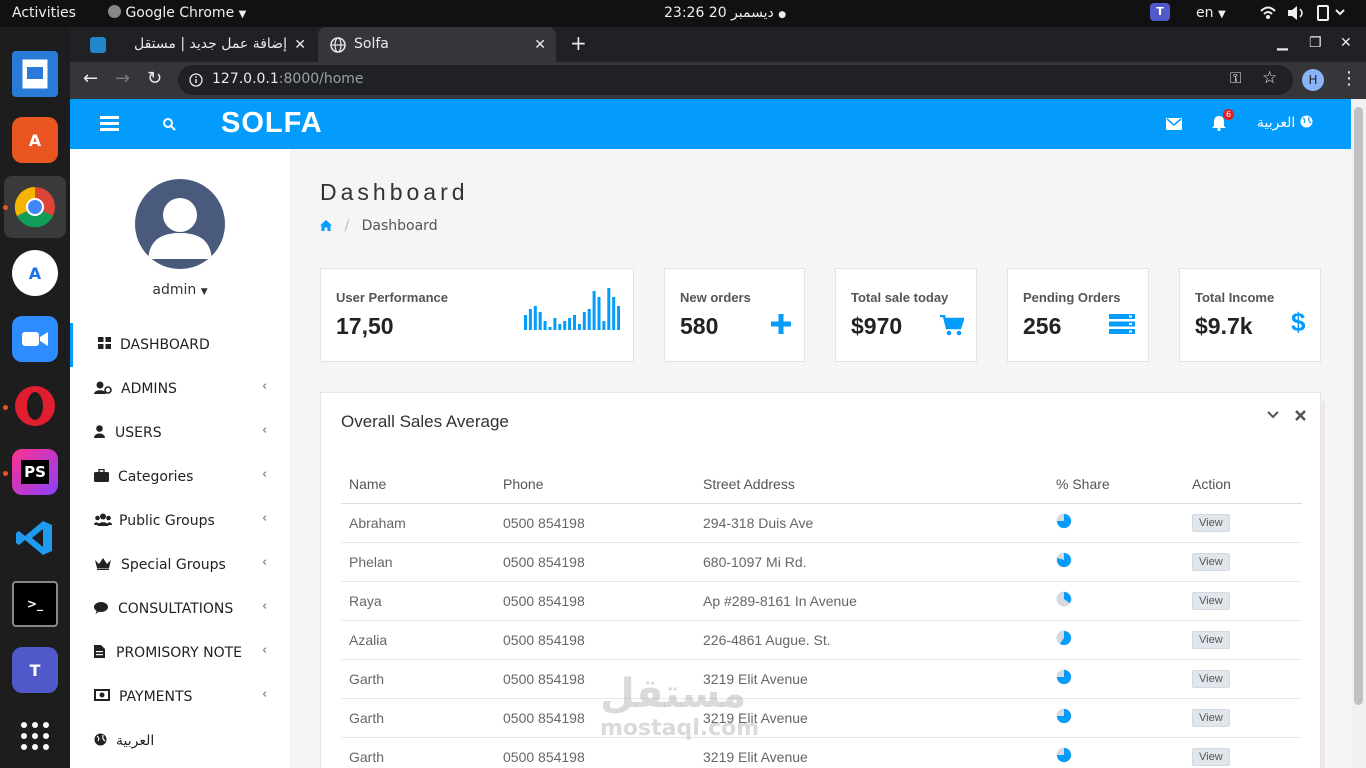 This screenshot has height=768, width=1366. I want to click on clock: 23:26 20 ديسمبر ●, so click(725, 13).